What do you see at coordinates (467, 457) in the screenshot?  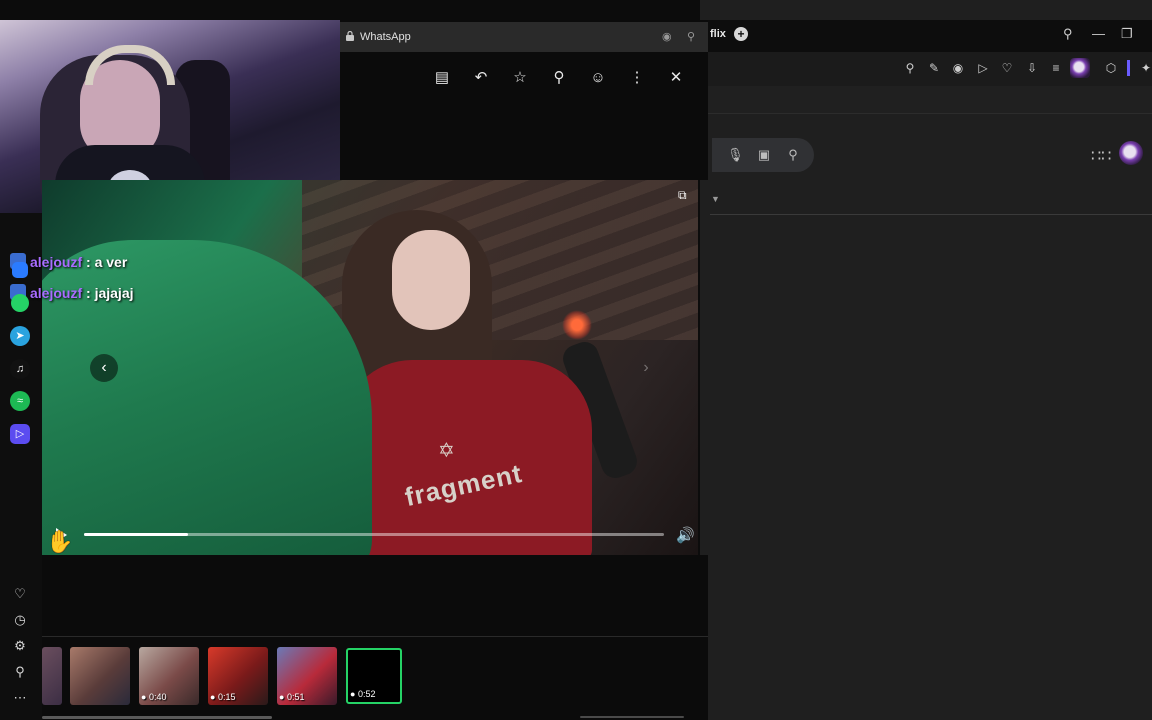 I see `video-shirt` at bounding box center [467, 457].